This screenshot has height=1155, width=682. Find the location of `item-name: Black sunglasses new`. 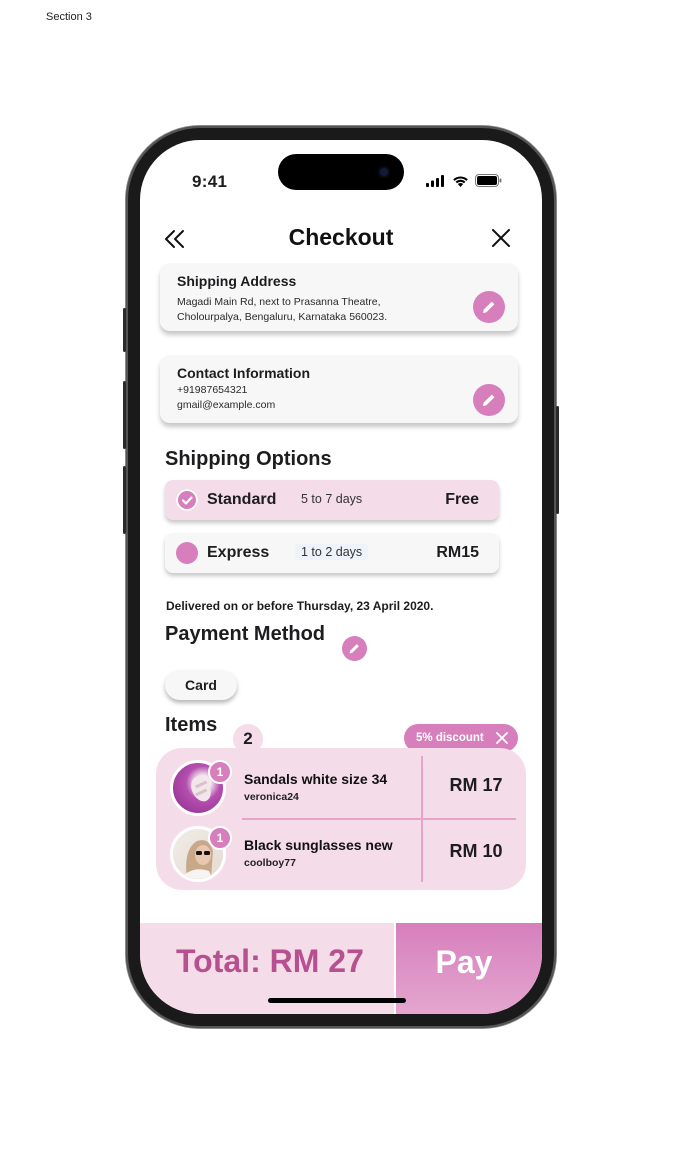

item-name: Black sunglasses new is located at coordinates (318, 845).